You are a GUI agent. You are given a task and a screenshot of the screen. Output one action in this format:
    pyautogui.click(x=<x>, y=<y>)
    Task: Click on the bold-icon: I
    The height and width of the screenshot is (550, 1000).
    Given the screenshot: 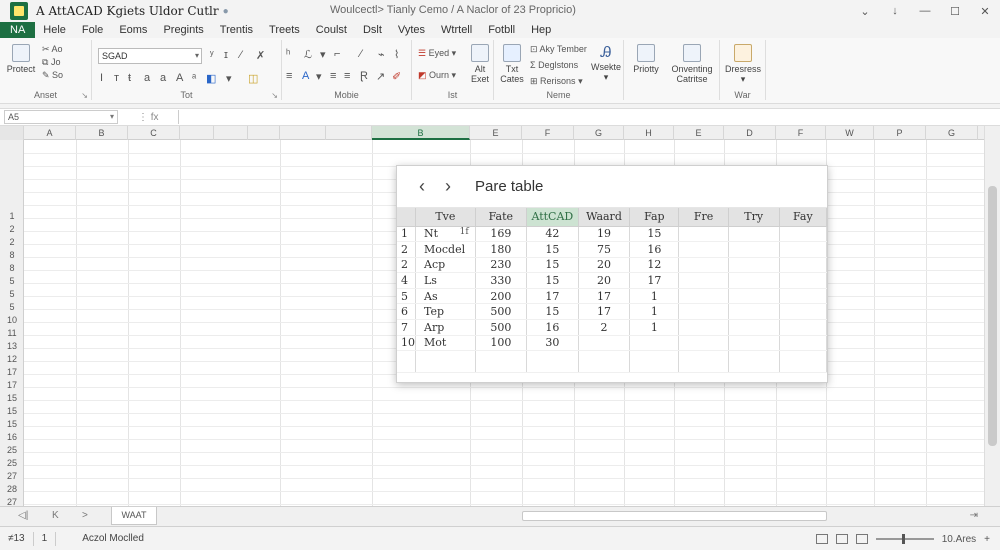 What is the action you would take?
    pyautogui.click(x=101, y=78)
    